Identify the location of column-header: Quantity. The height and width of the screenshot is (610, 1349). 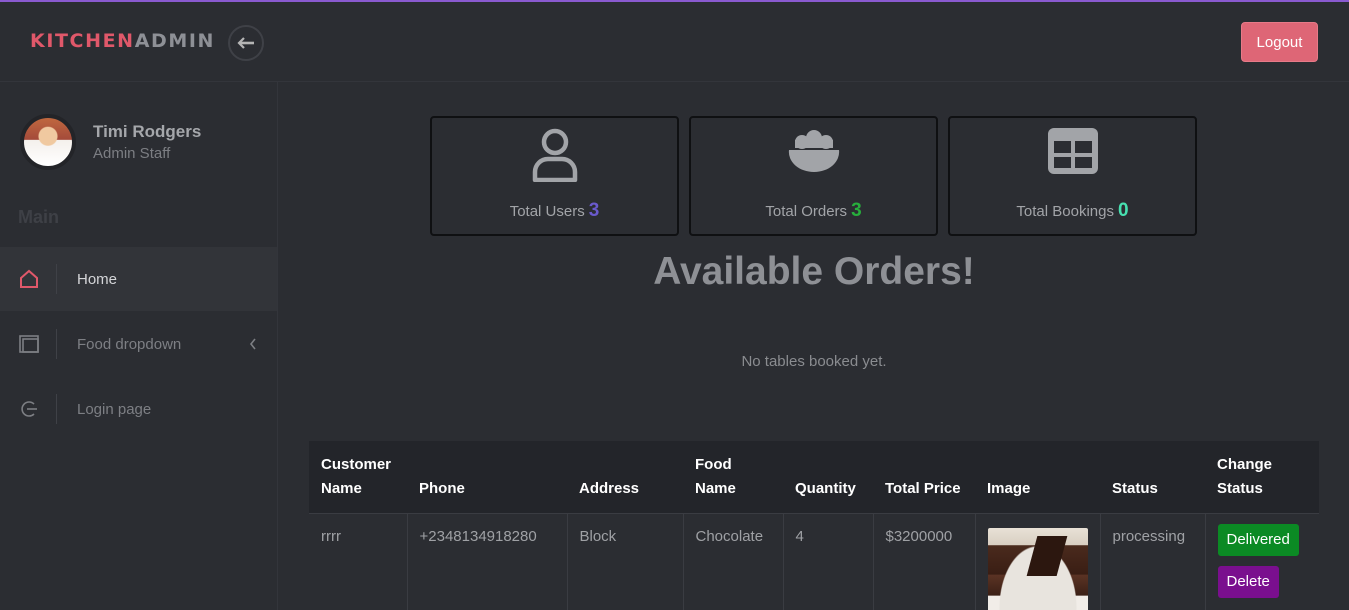
(828, 477).